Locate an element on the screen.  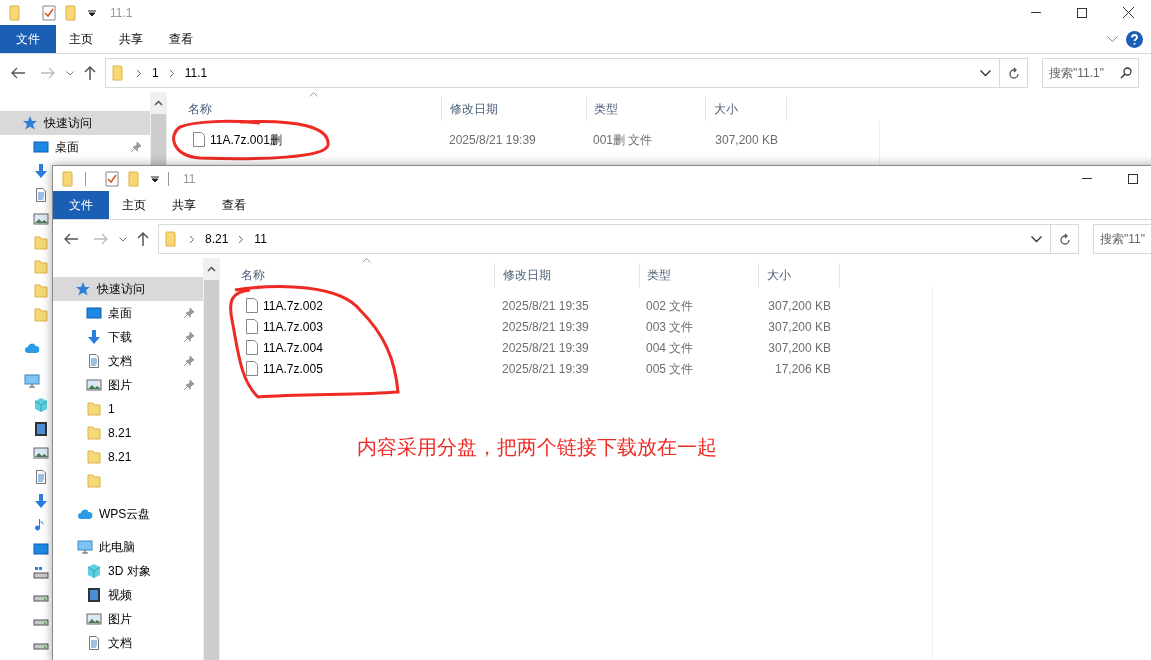
search-field: 搜索"11.1" is located at coordinates (1090, 73).